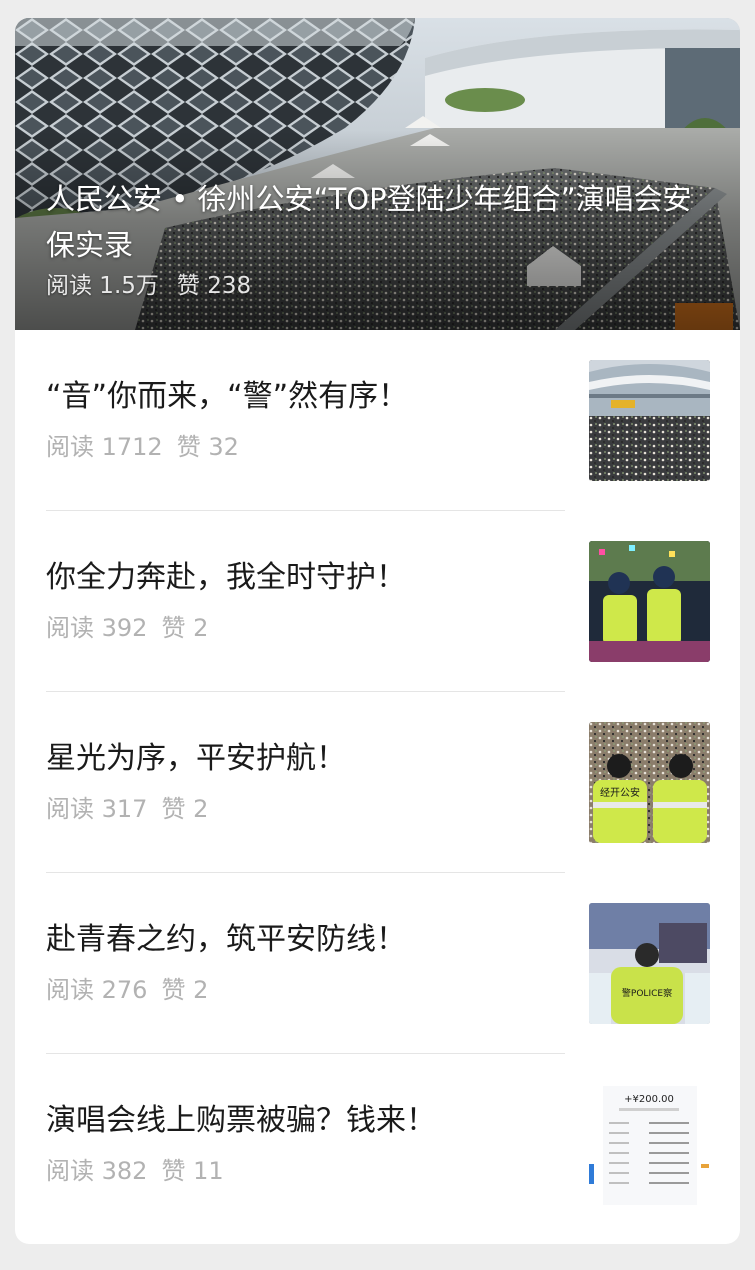 The height and width of the screenshot is (1270, 755). I want to click on vest-label: 警POLICE察, so click(647, 993).